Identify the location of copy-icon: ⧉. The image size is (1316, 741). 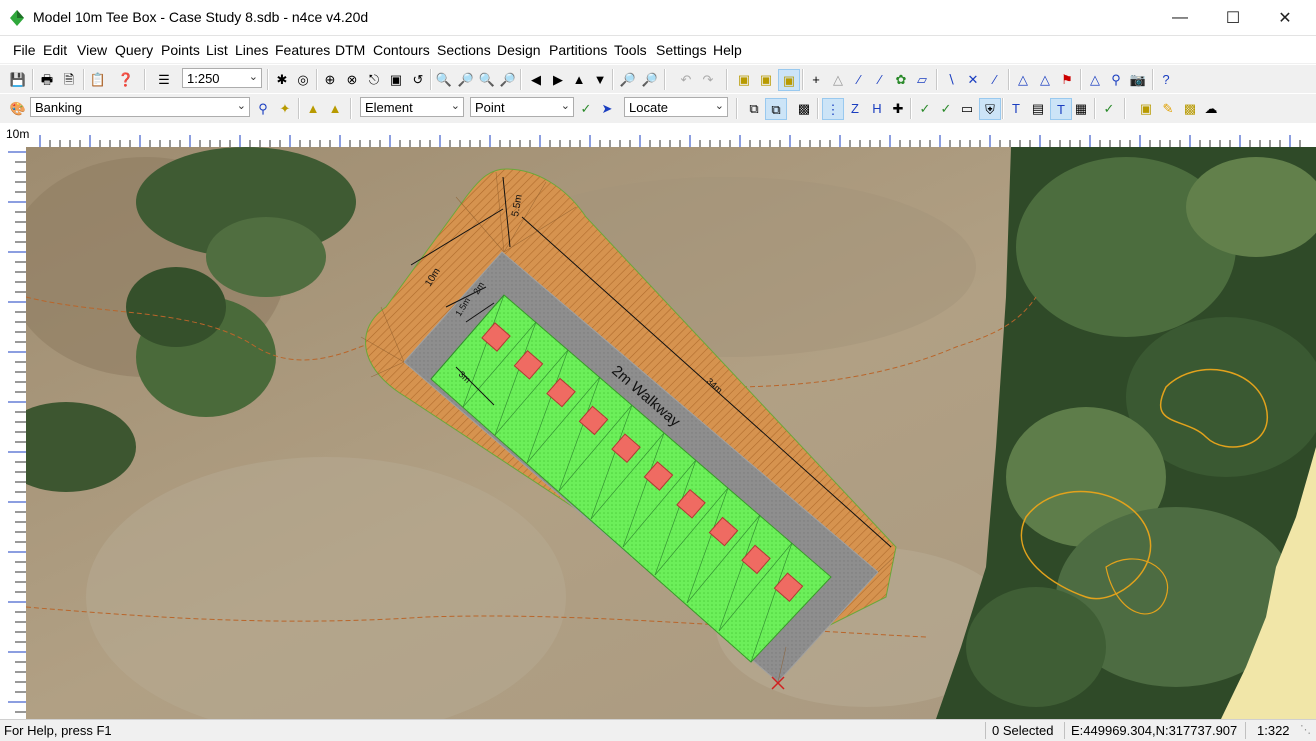
(754, 108).